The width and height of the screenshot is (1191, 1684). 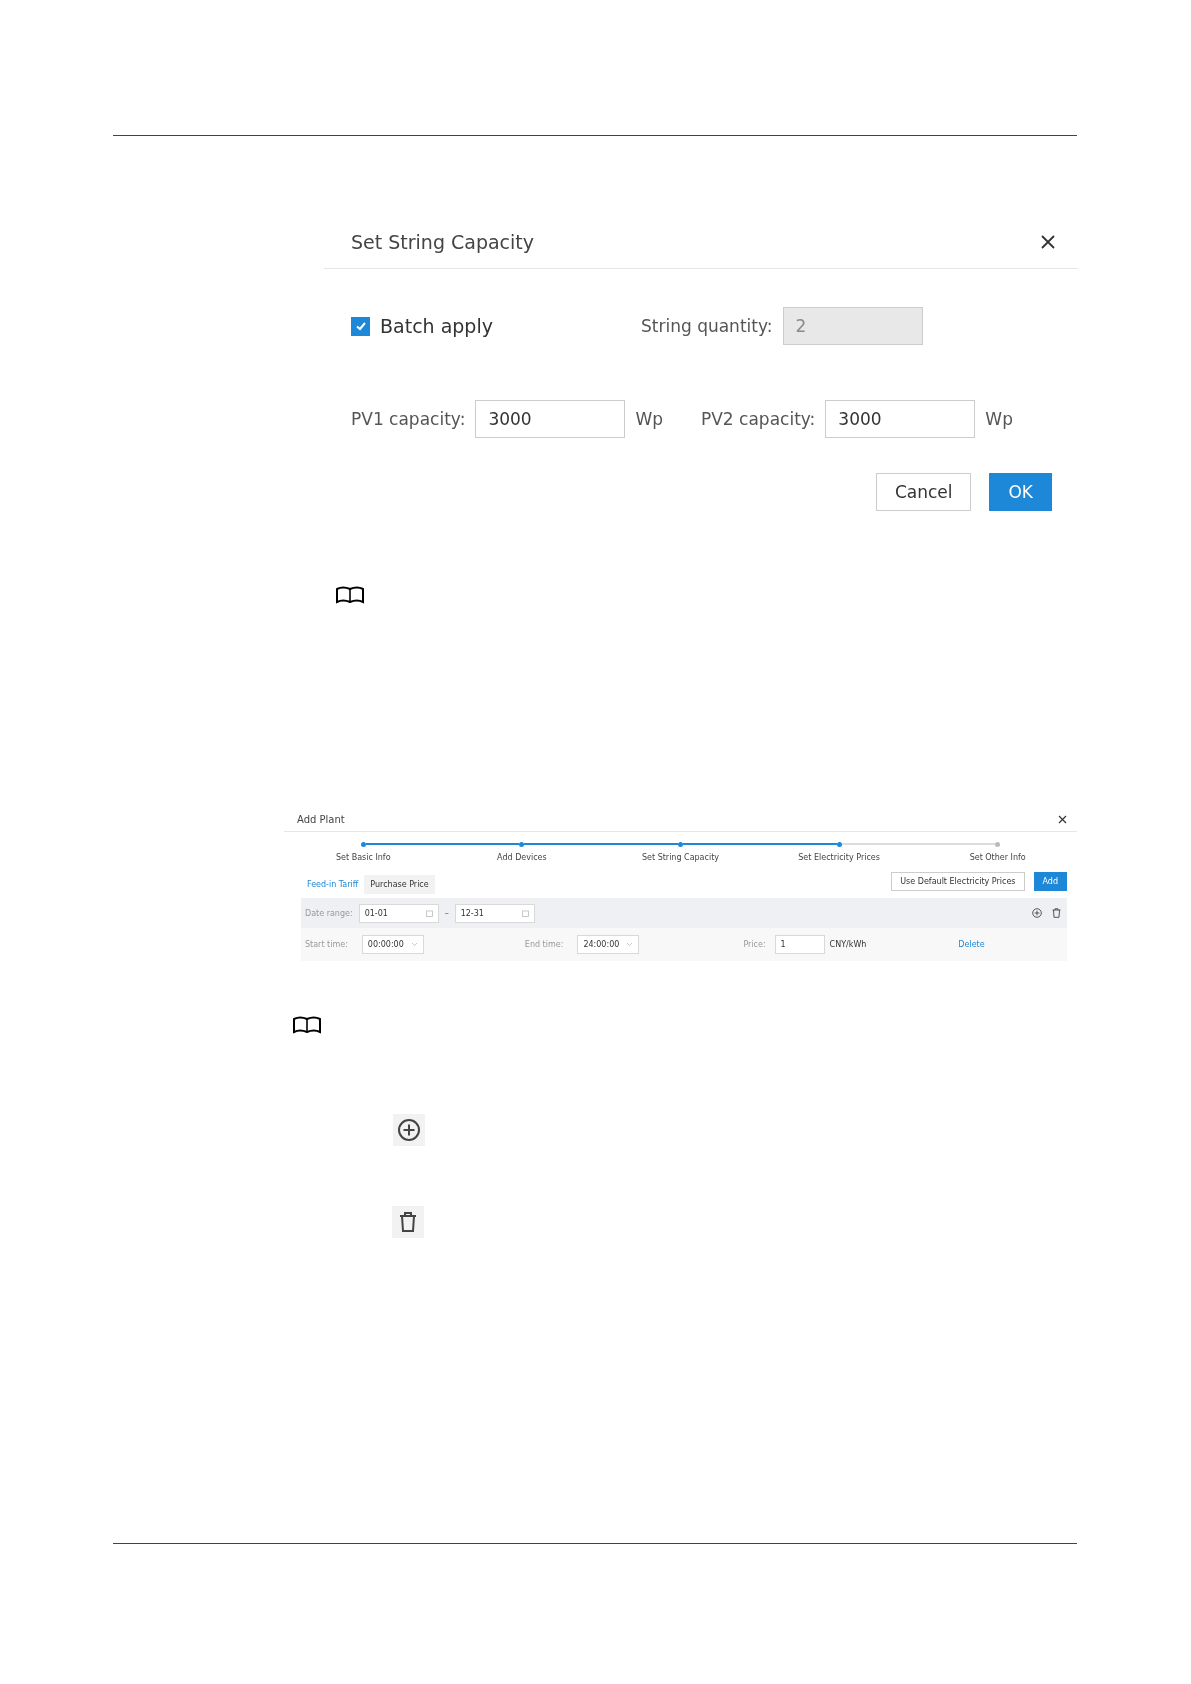 What do you see at coordinates (326, 944) in the screenshot?
I see `start-time-label: Start time:` at bounding box center [326, 944].